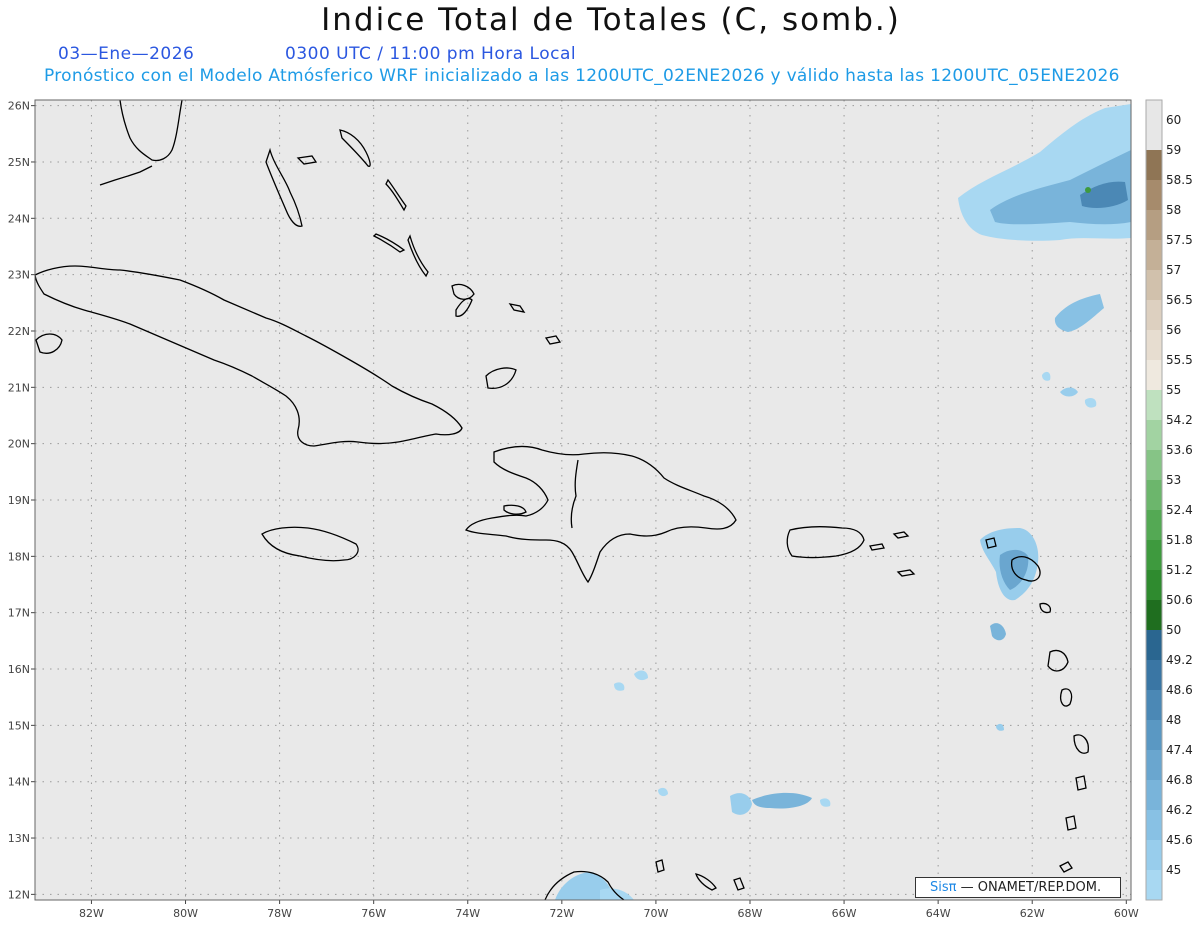  Describe the element at coordinates (1179, 600) in the screenshot. I see `colorbar-label: 50.6` at that location.